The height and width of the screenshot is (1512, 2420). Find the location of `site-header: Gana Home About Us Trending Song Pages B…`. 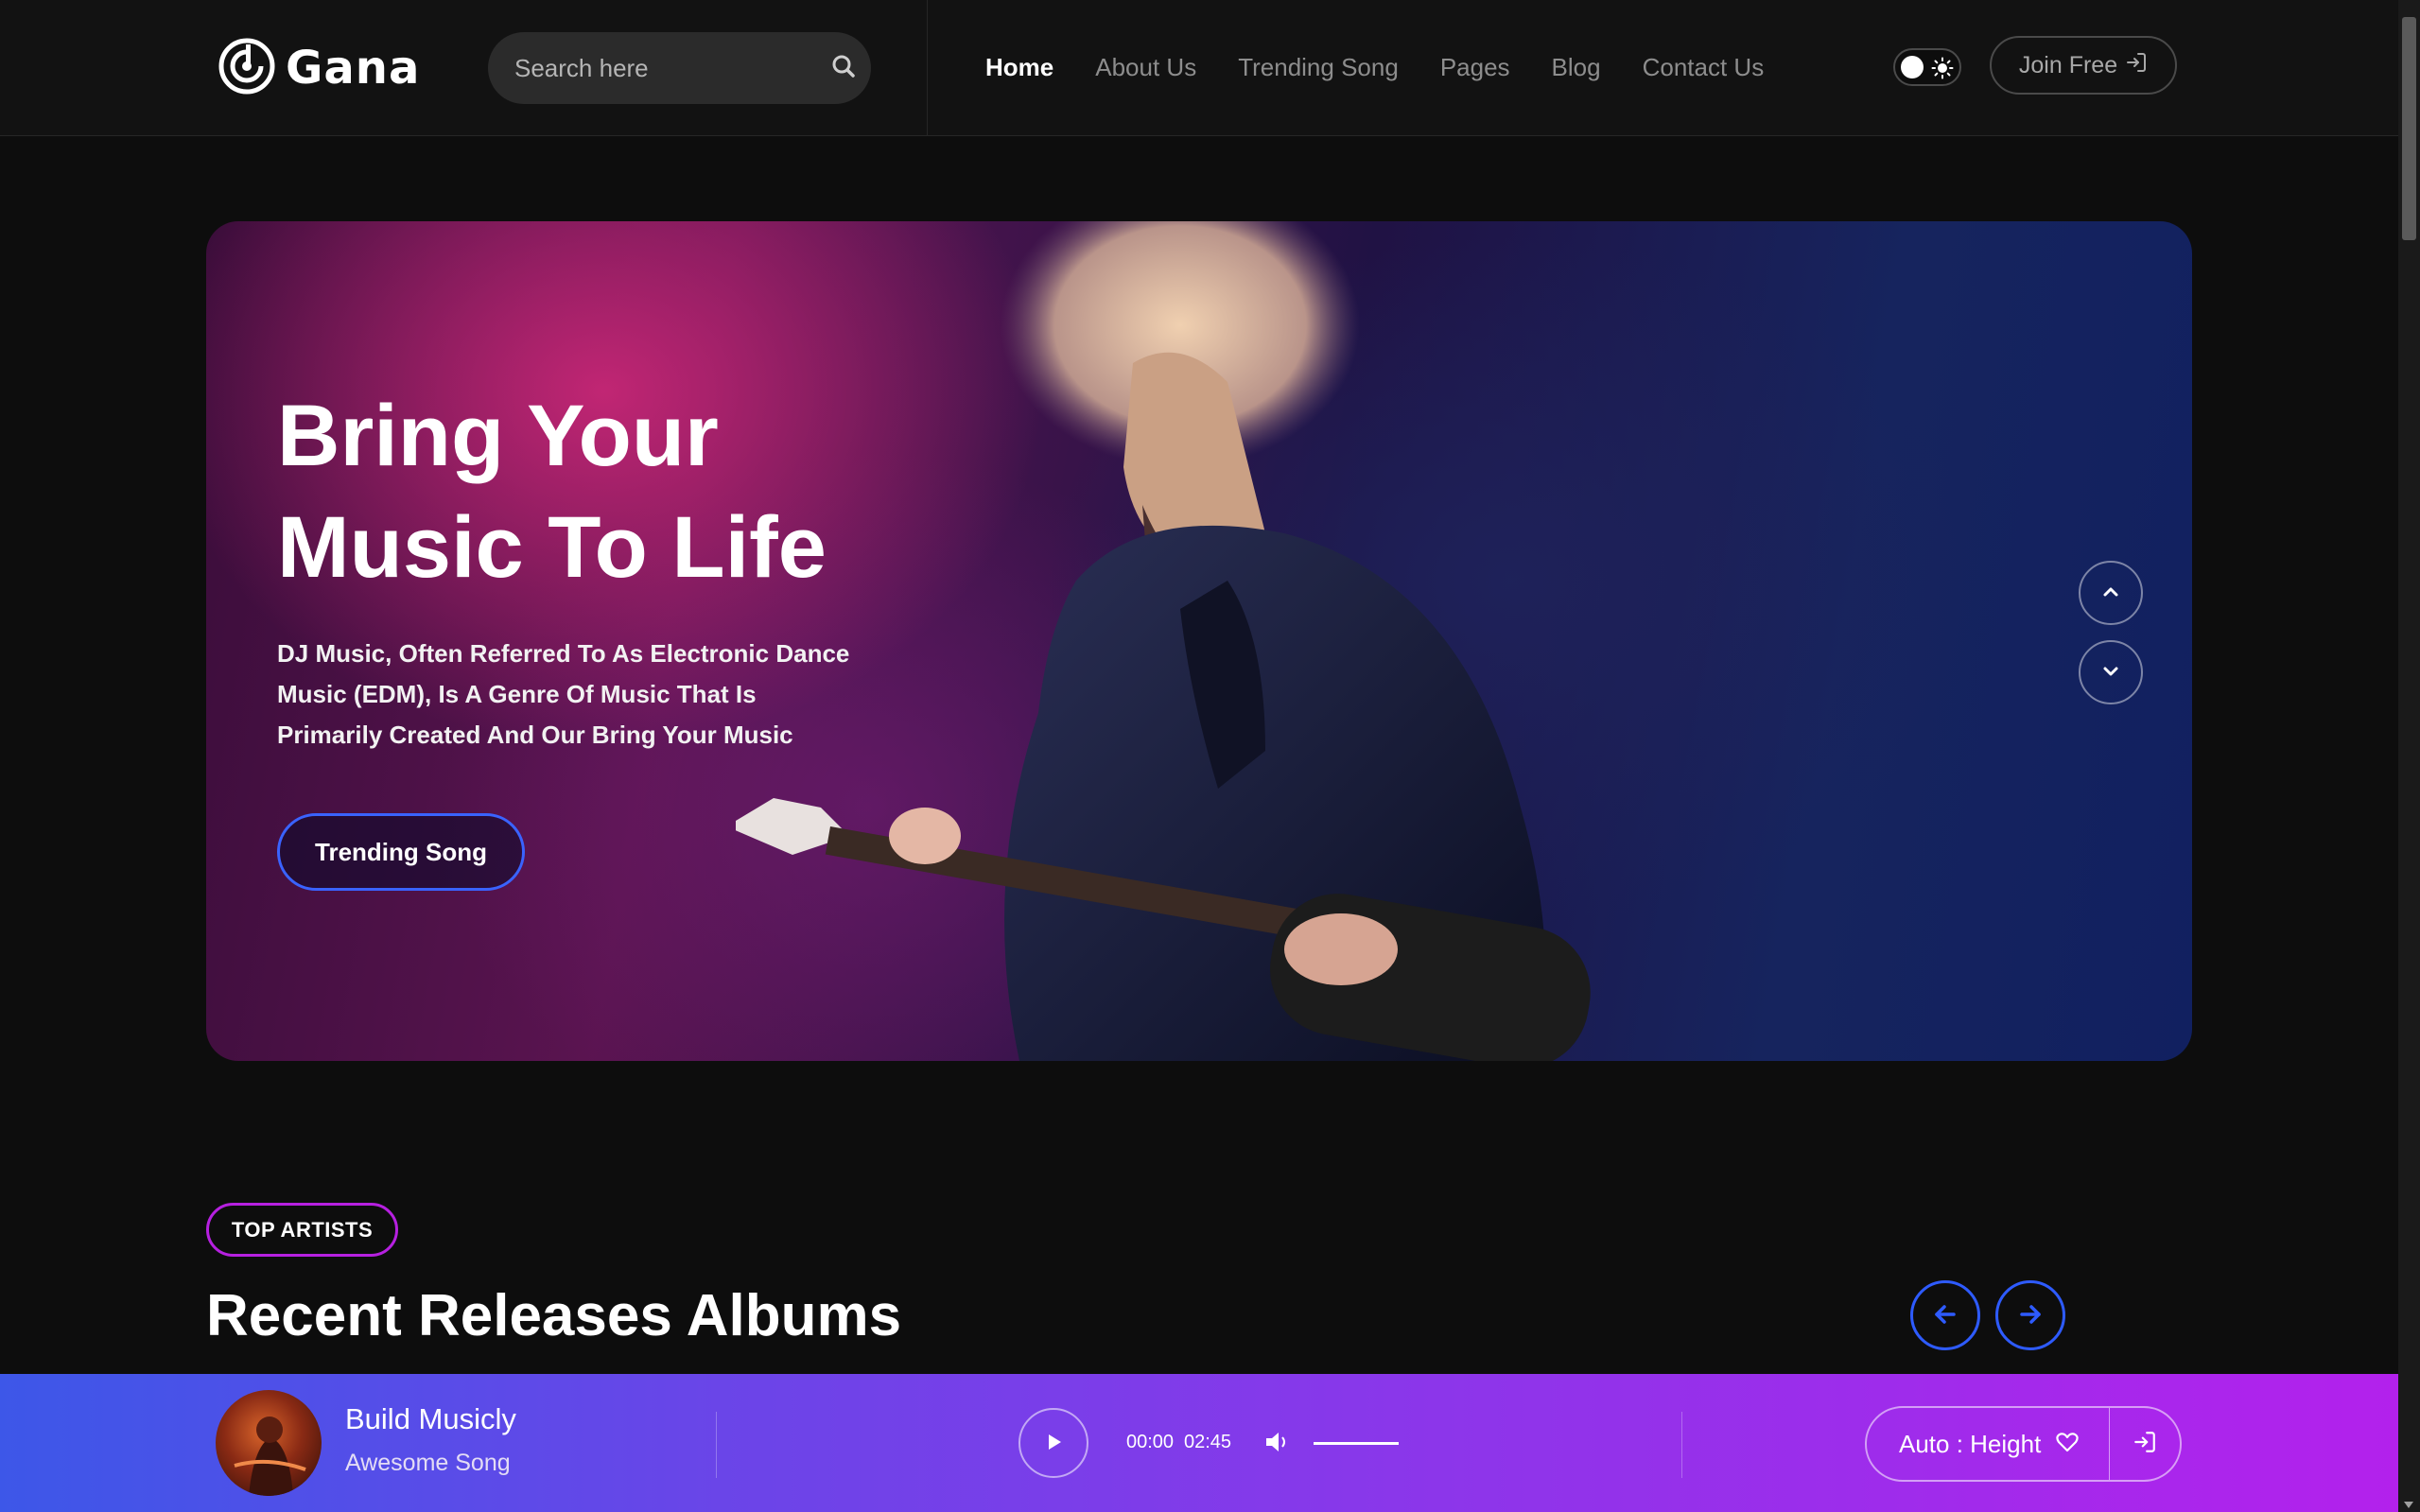

site-header: Gana Home About Us Trending Song Pages B… is located at coordinates (1199, 68).